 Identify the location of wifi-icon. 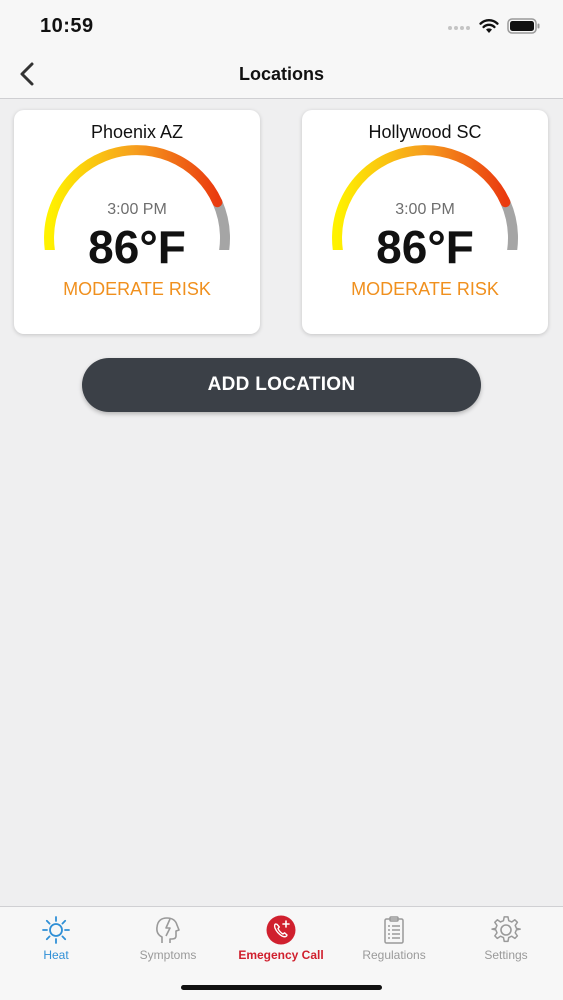
(489, 26).